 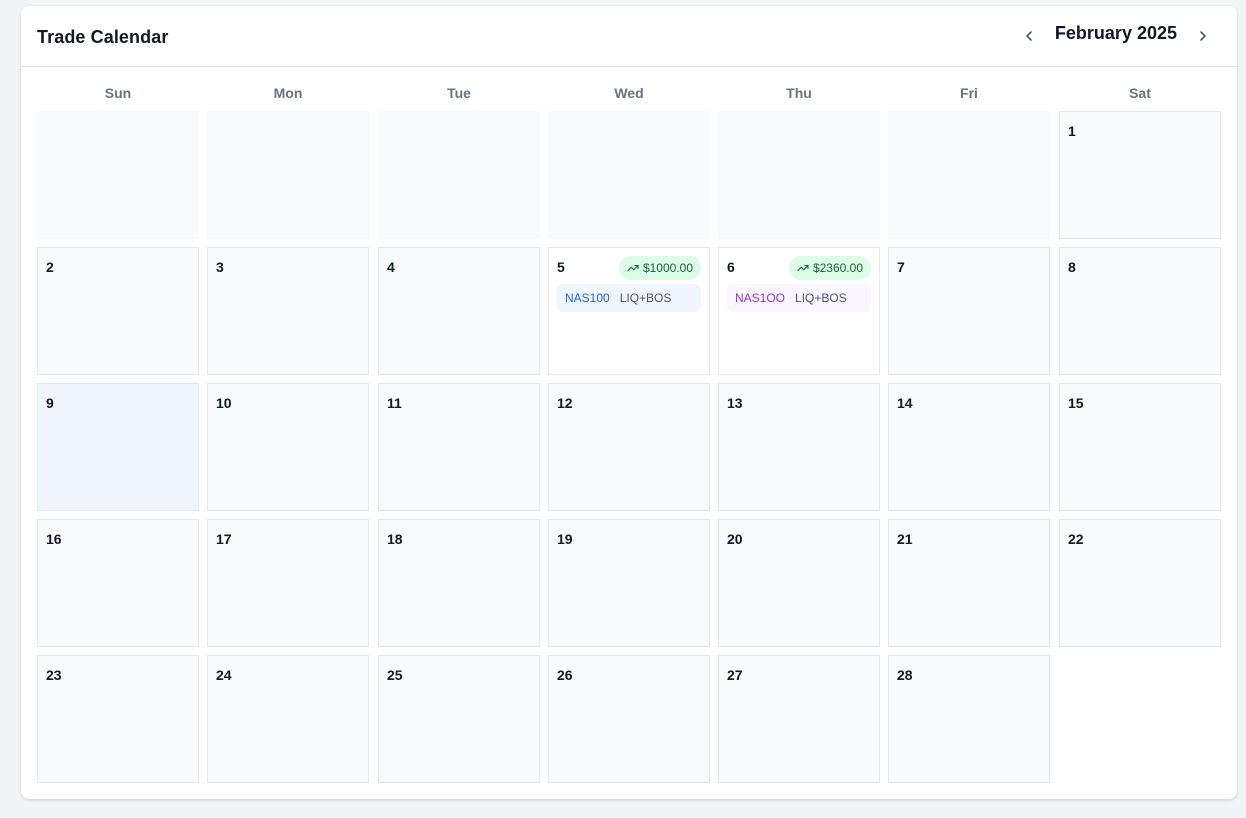 What do you see at coordinates (1140, 175) in the screenshot?
I see `day-cell-1: 1` at bounding box center [1140, 175].